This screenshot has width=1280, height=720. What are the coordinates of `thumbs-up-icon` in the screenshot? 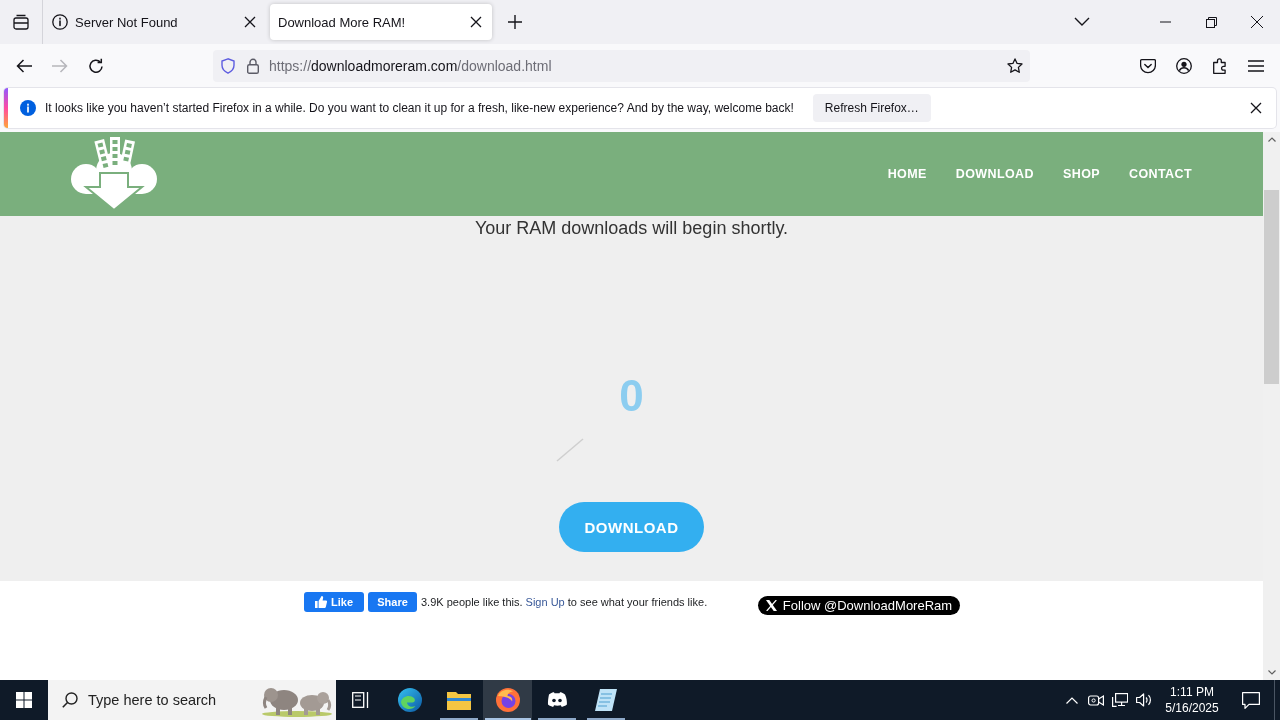 It's located at (321, 602).